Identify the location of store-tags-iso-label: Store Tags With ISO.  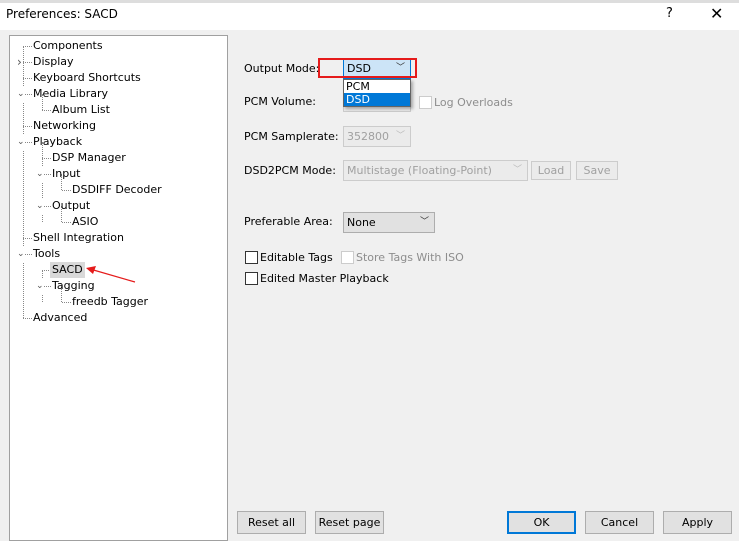
(410, 257).